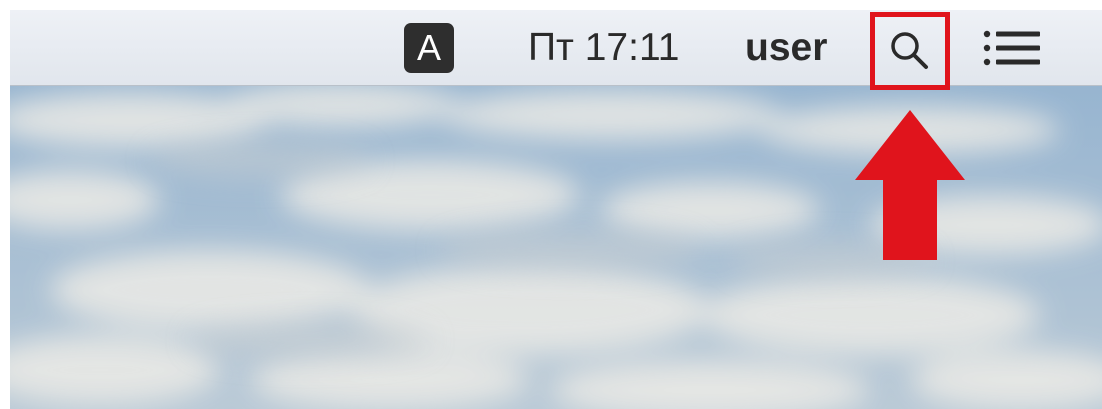  Describe the element at coordinates (613, 47) in the screenshot. I see `menu-clock: Пт 17:11` at that location.